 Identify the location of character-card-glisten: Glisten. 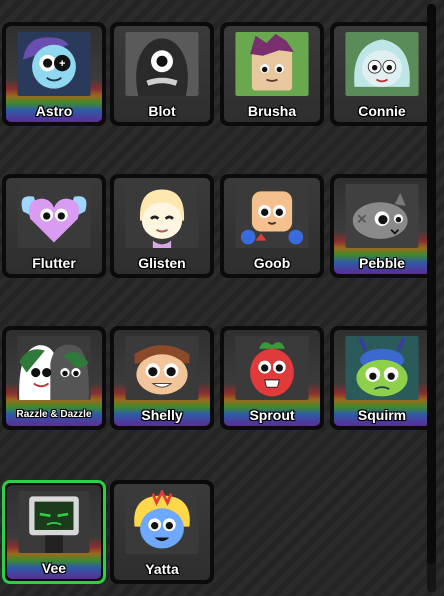
(162, 226).